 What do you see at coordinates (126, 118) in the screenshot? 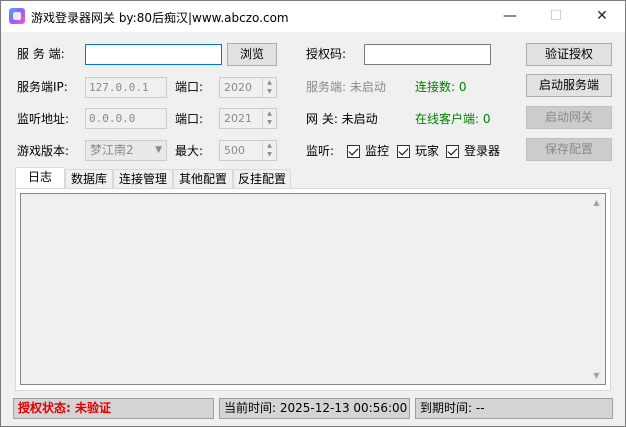
I see `listen-address-input: 0.0.0.0` at bounding box center [126, 118].